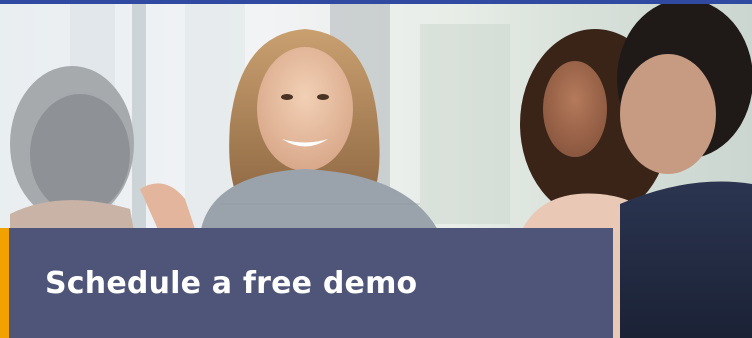 The width and height of the screenshot is (752, 338). Describe the element at coordinates (231, 283) in the screenshot. I see `schedule-demo-link: Schedule a free demo` at that location.